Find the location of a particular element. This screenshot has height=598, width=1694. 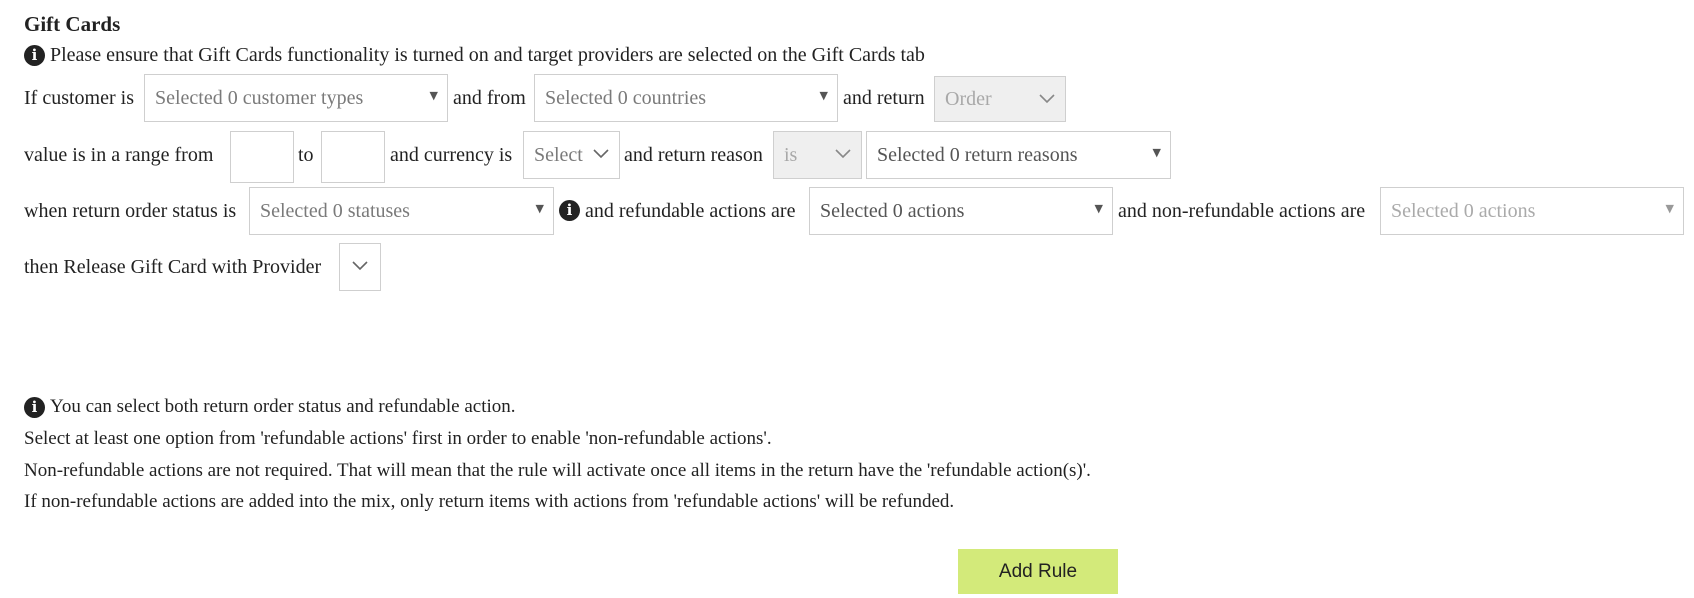

label-status: when return order status is is located at coordinates (130, 211).